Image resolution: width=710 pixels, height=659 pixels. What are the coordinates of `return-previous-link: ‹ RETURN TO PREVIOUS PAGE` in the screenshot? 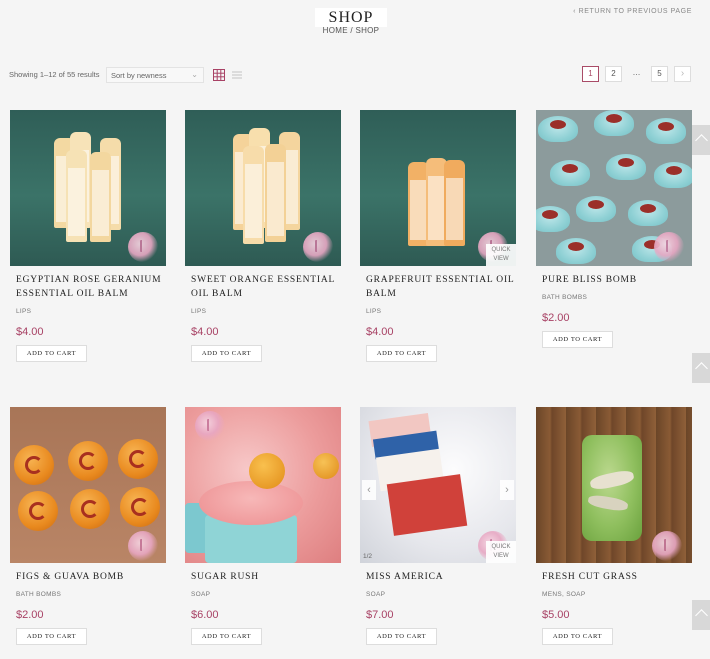 It's located at (632, 11).